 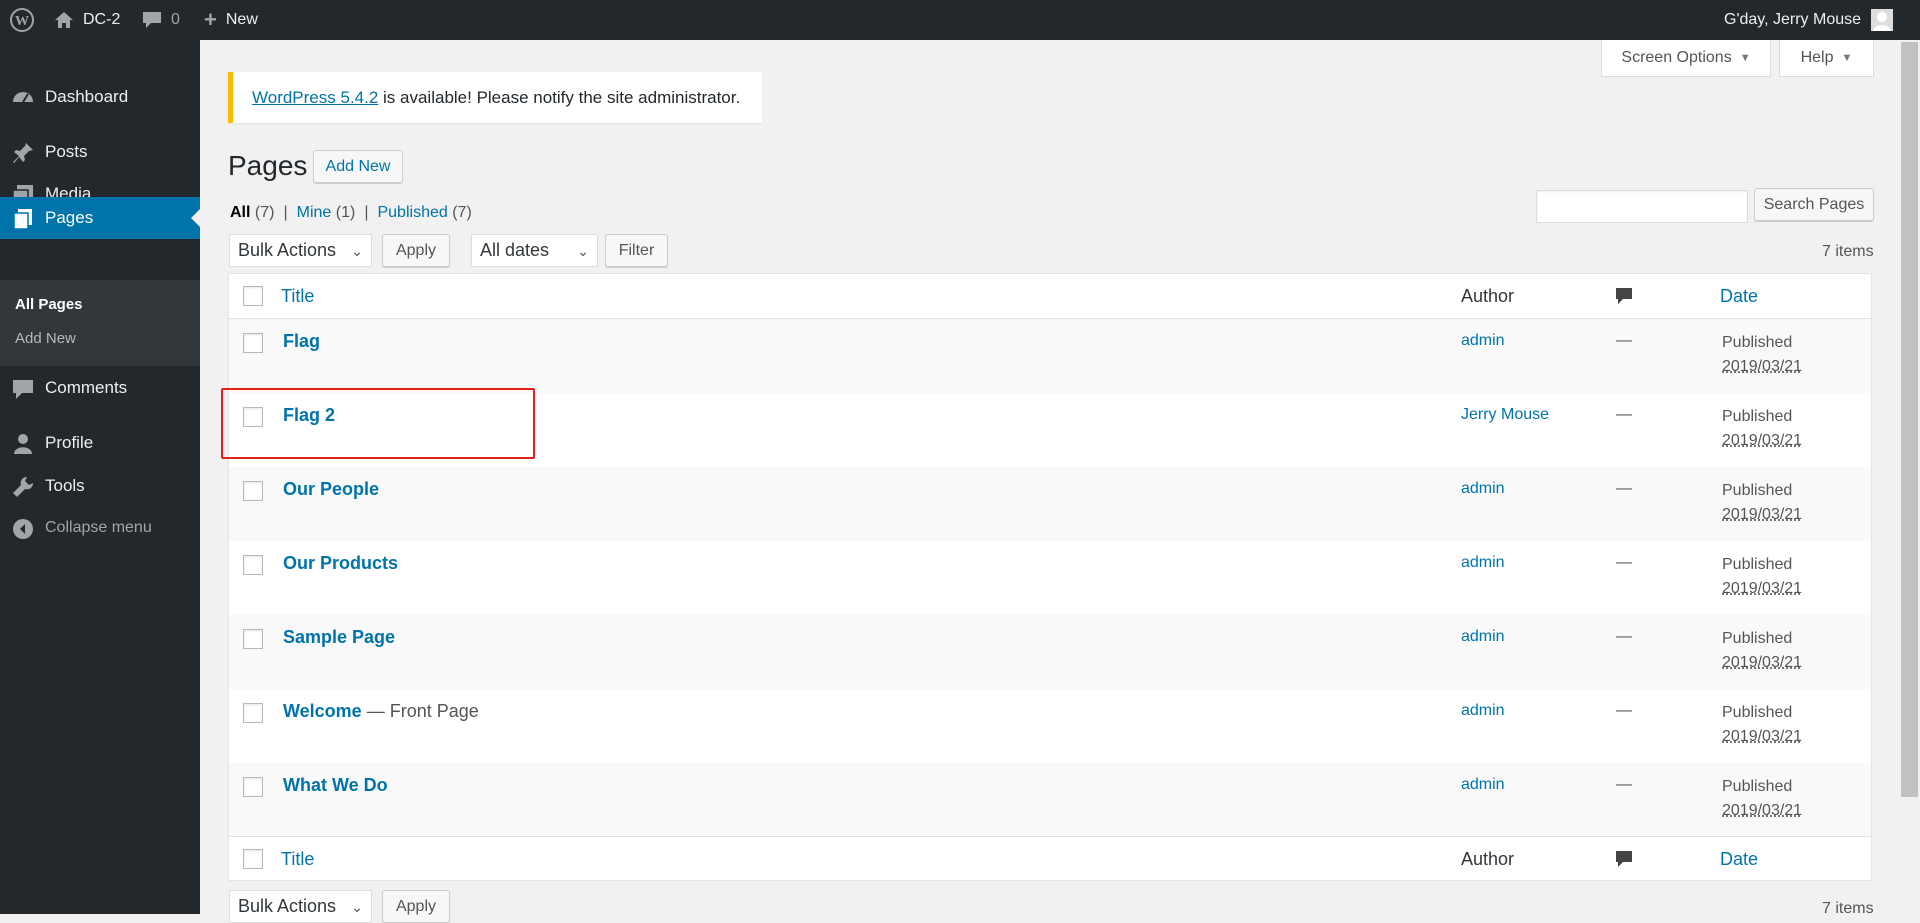 What do you see at coordinates (1909, 419) in the screenshot?
I see `scrollbar-thumb` at bounding box center [1909, 419].